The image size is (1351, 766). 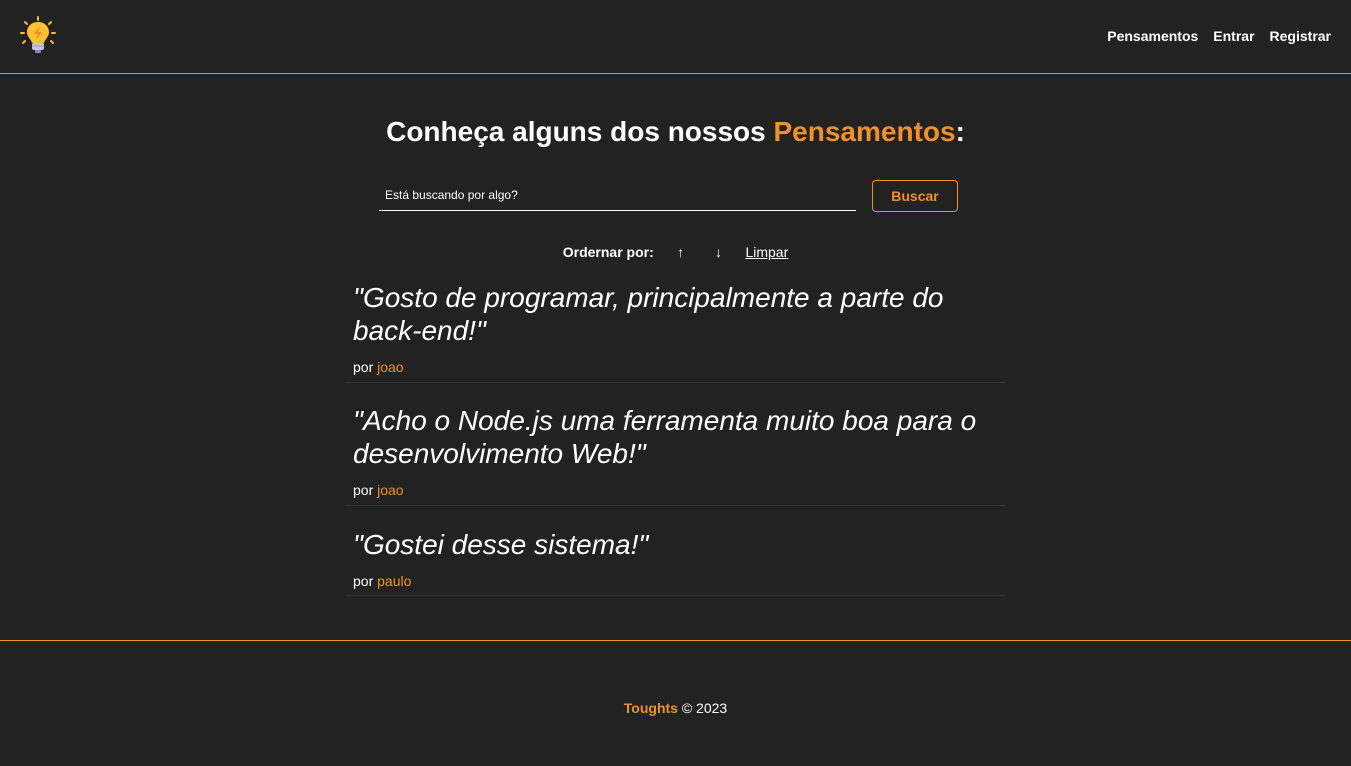 I want to click on search-form: Buscar, so click(x=669, y=196).